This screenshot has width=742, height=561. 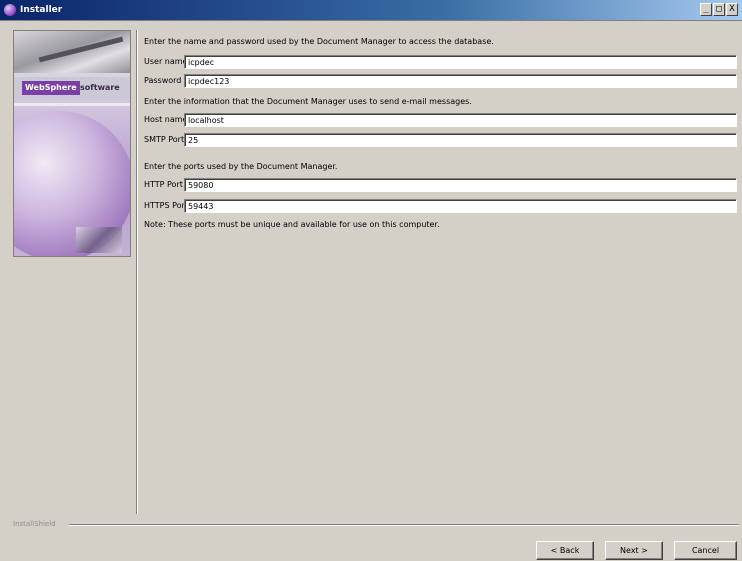 What do you see at coordinates (460, 206) in the screenshot?
I see `https-port-input` at bounding box center [460, 206].